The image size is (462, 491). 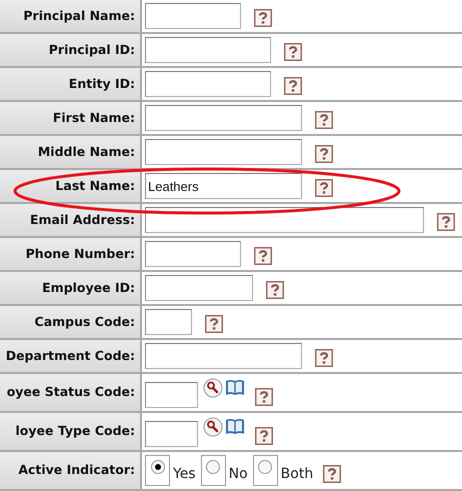 What do you see at coordinates (80, 253) in the screenshot?
I see `field-label: Phone Number:` at bounding box center [80, 253].